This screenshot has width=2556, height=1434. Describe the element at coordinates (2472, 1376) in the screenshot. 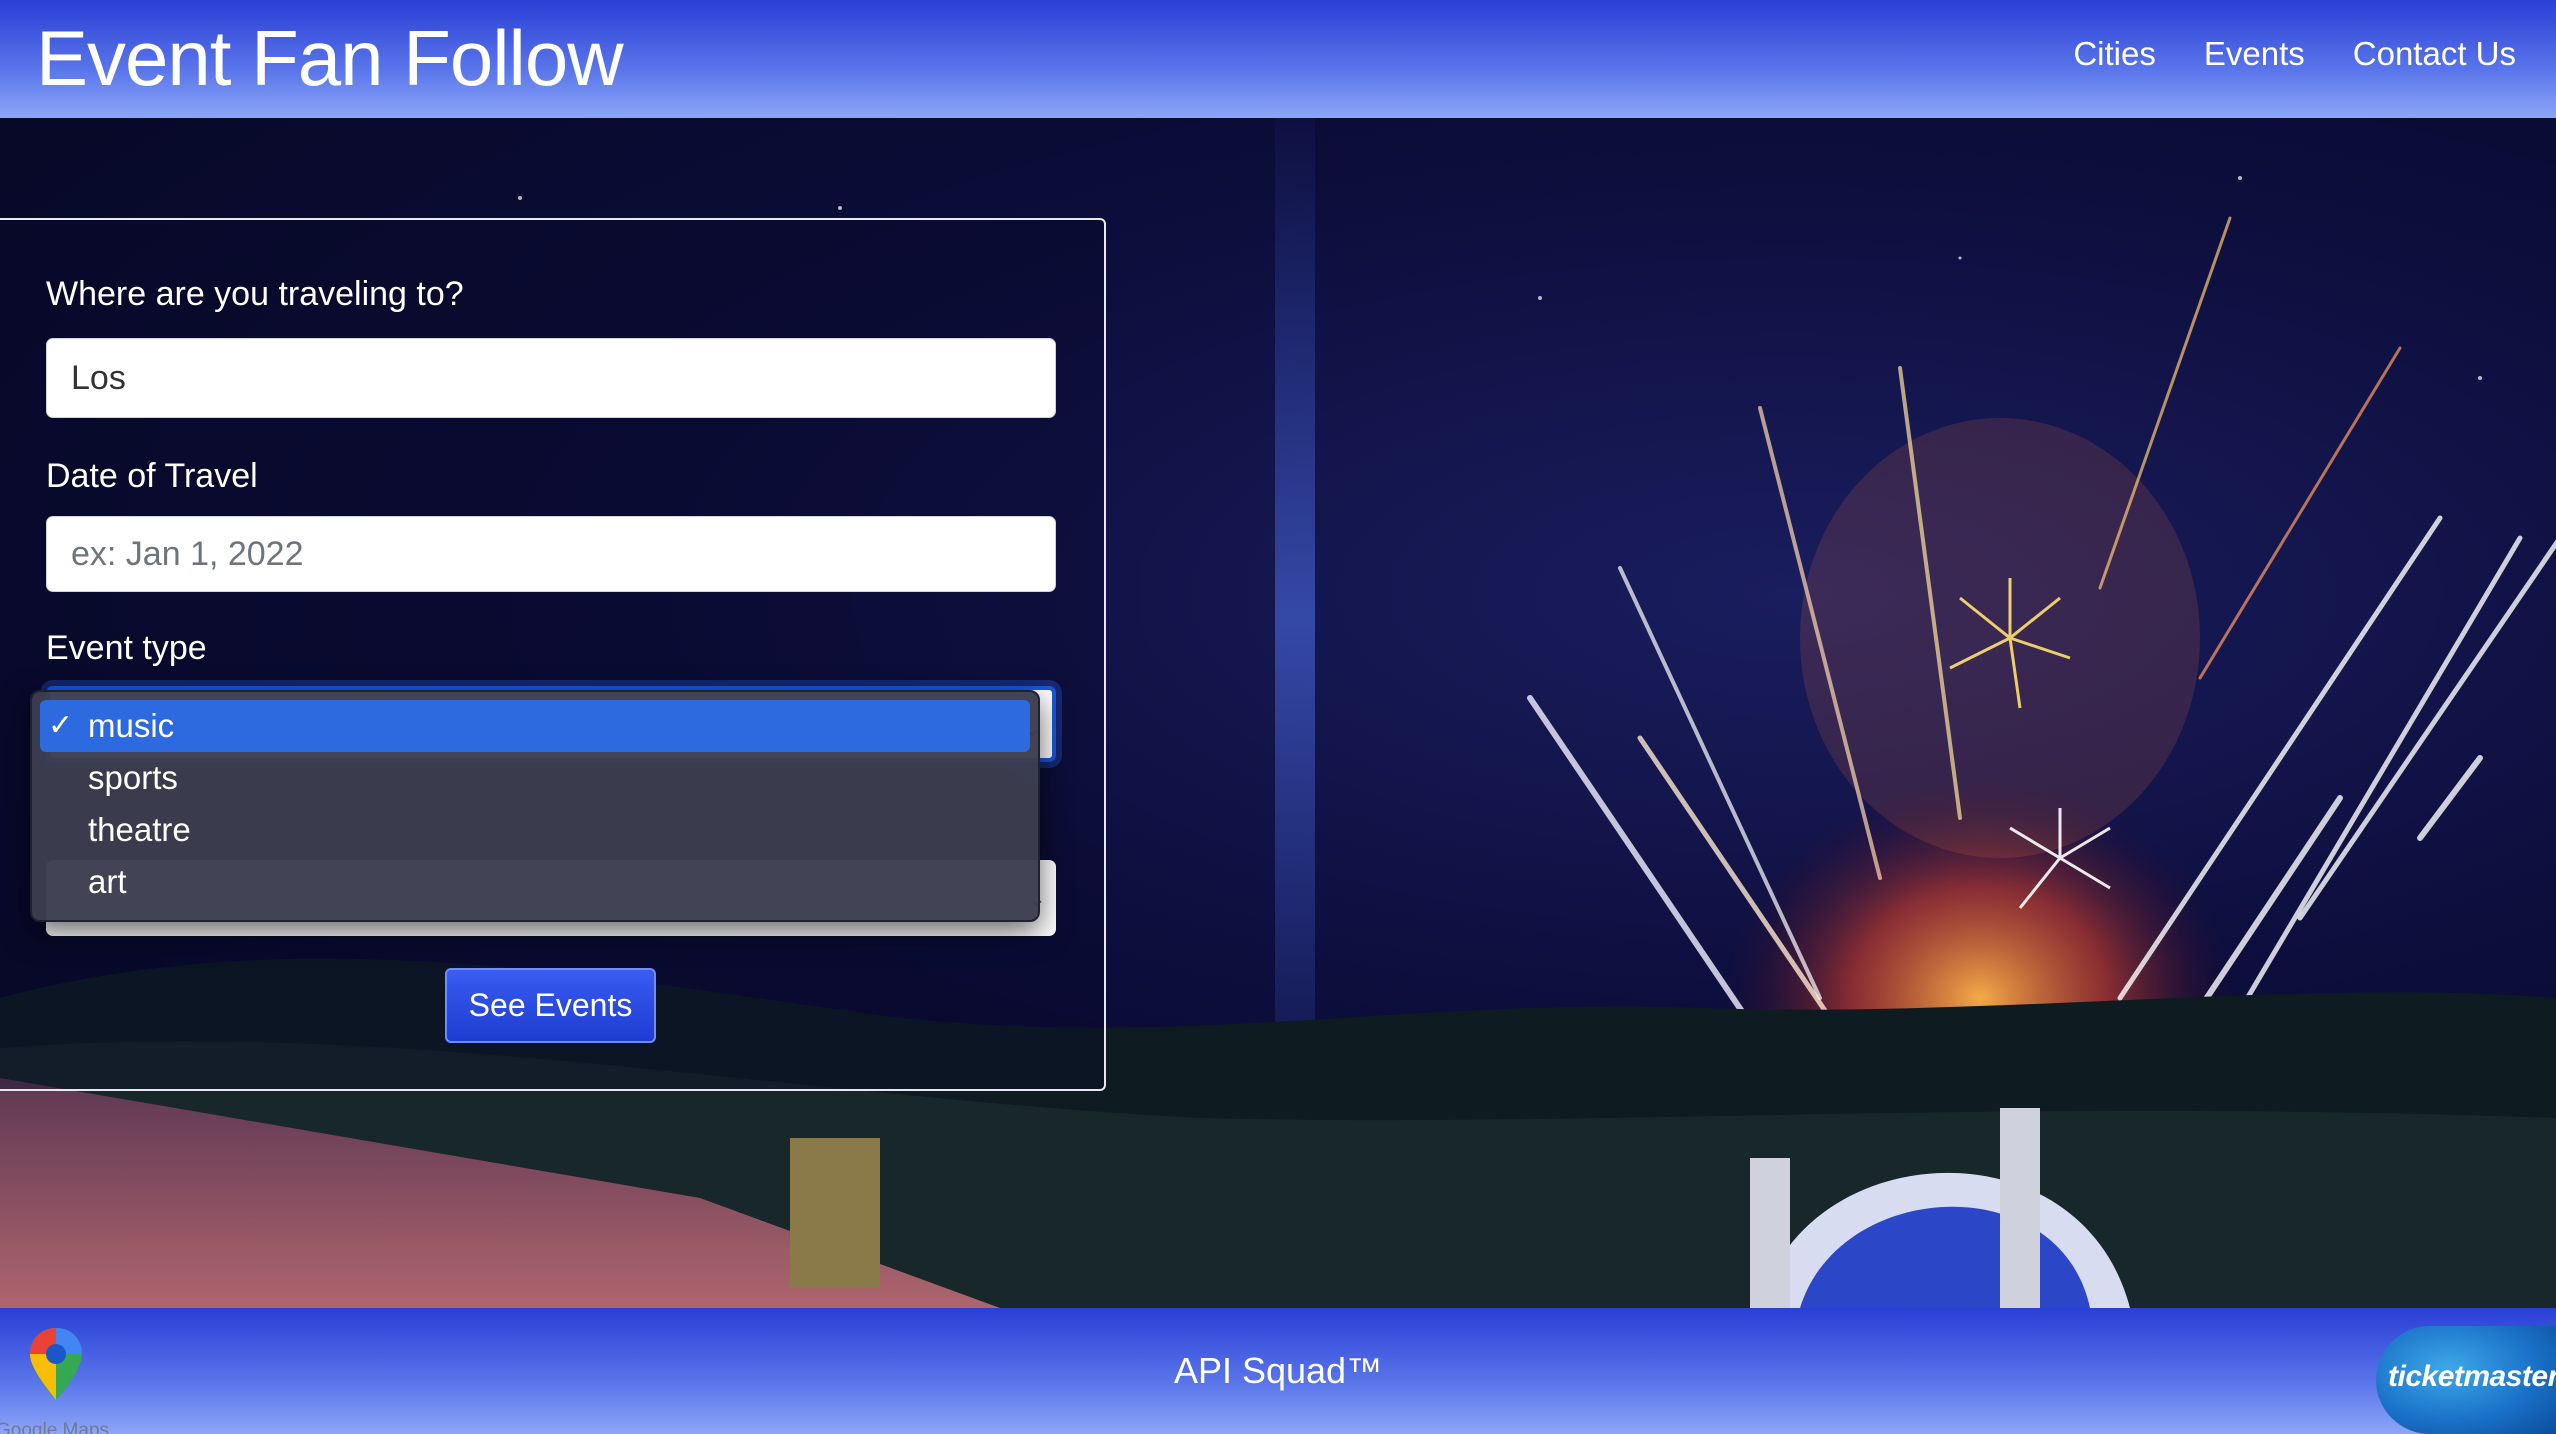

I see `ticketmaster-logo-text: ticketmaster` at that location.